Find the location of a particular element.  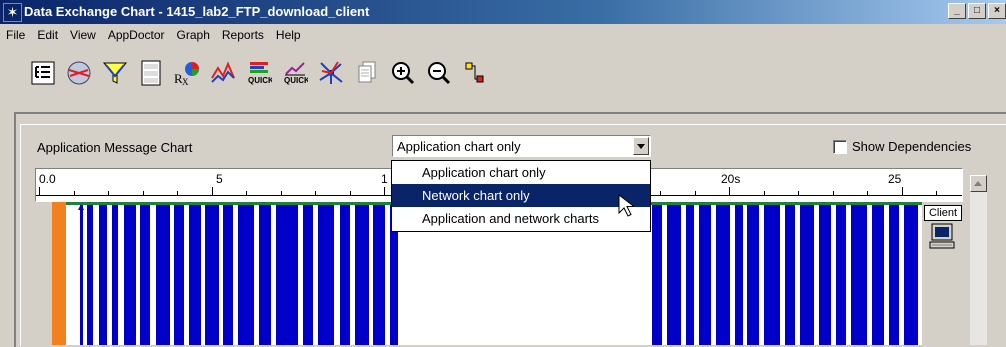

network-globe-icon is located at coordinates (79, 73).